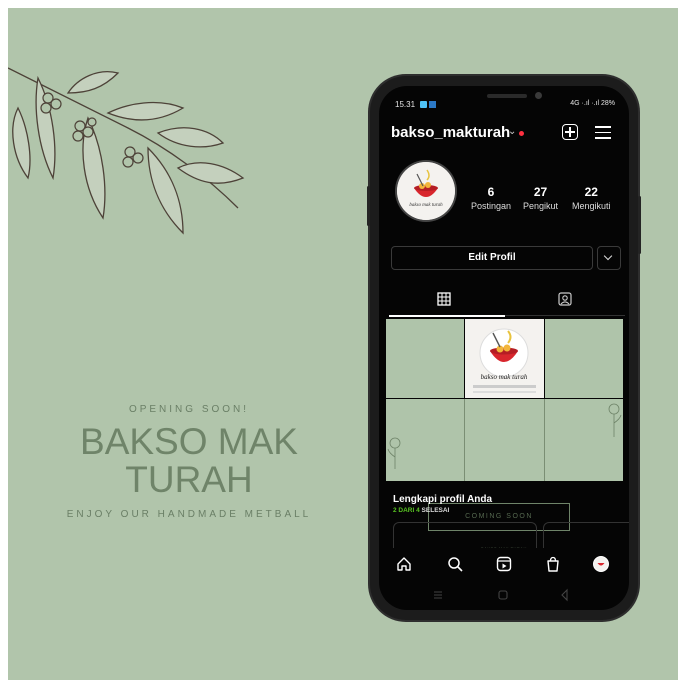 This screenshot has width=683, height=686. What do you see at coordinates (512, 131) in the screenshot?
I see `chevron-down-icon: ⌄` at bounding box center [512, 131].